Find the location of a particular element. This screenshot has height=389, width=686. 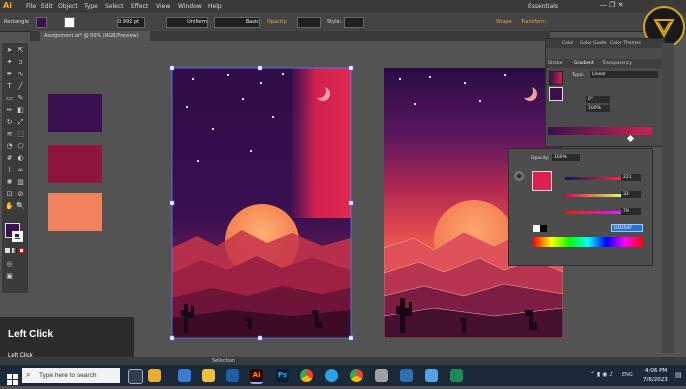

document-tab: Assignment.ai* @ 50% (RGB/Preview) is located at coordinates (95, 36).